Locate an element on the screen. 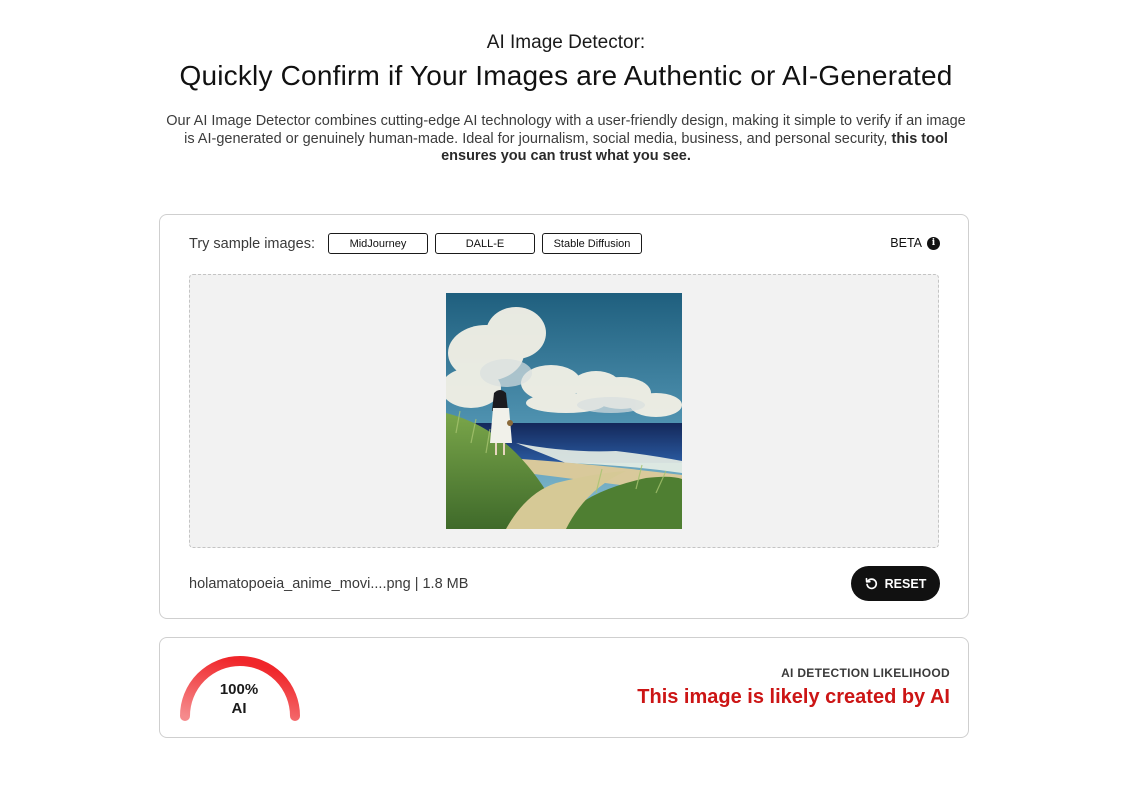  sample-images-label: Try sample images: is located at coordinates (252, 244).